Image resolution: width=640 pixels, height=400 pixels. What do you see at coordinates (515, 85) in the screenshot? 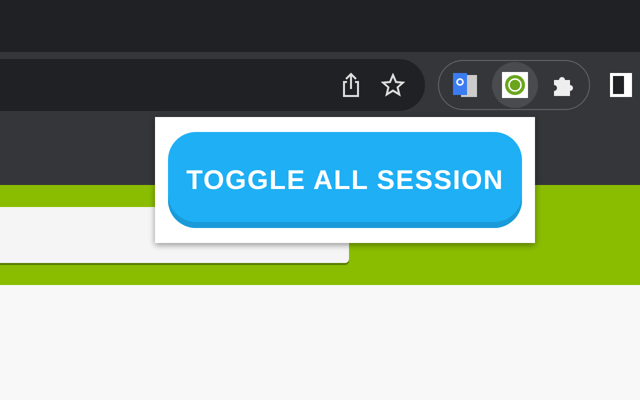
I see `session-extension-icon` at bounding box center [515, 85].